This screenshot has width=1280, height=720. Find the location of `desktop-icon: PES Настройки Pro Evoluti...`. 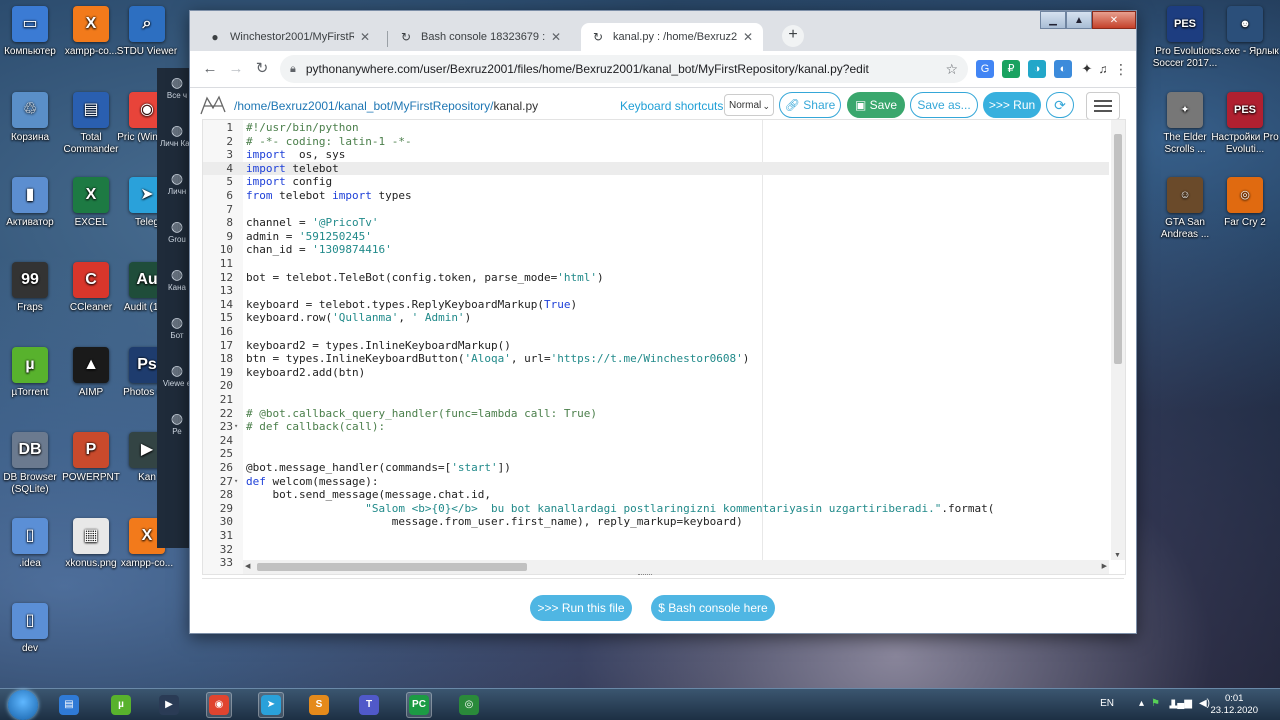

desktop-icon: PES Настройки Pro Evoluti... is located at coordinates (1245, 124).